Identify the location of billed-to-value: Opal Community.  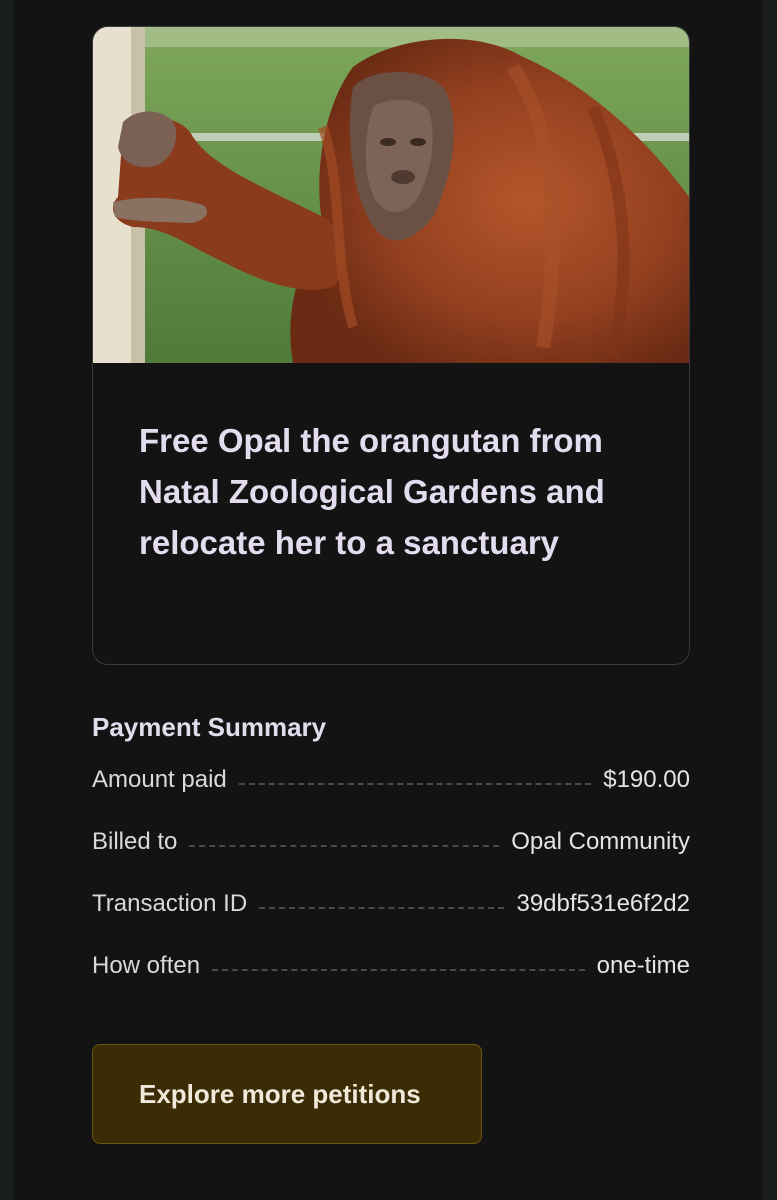
(600, 841).